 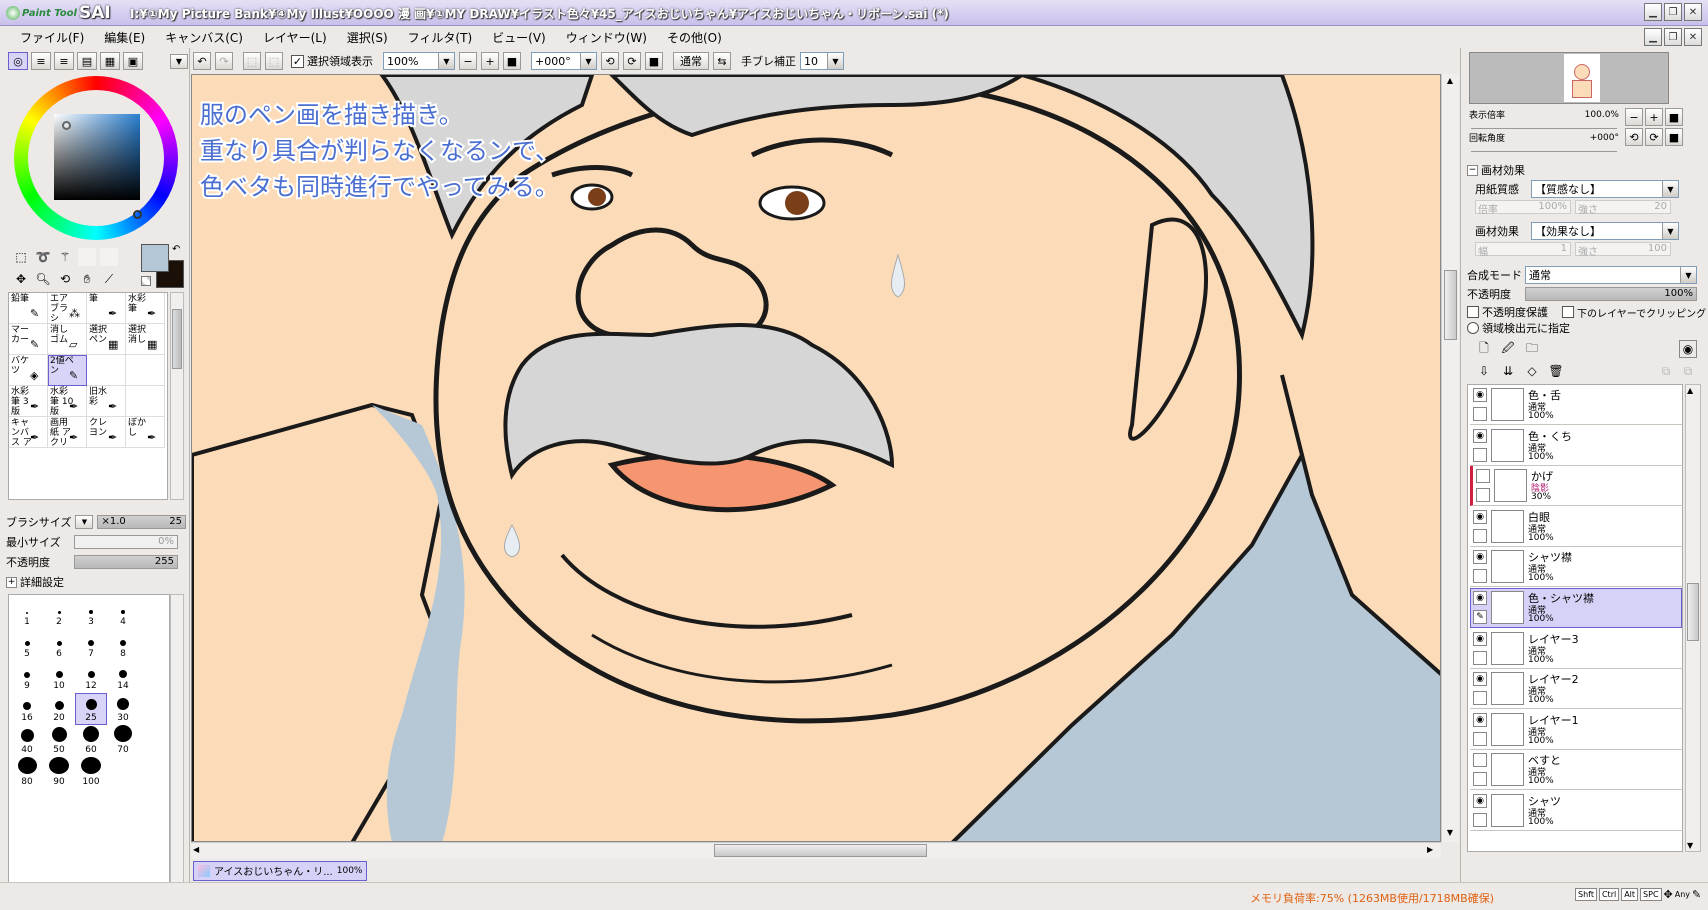 I want to click on mixer-tab-icon: ▤, so click(x=87, y=61).